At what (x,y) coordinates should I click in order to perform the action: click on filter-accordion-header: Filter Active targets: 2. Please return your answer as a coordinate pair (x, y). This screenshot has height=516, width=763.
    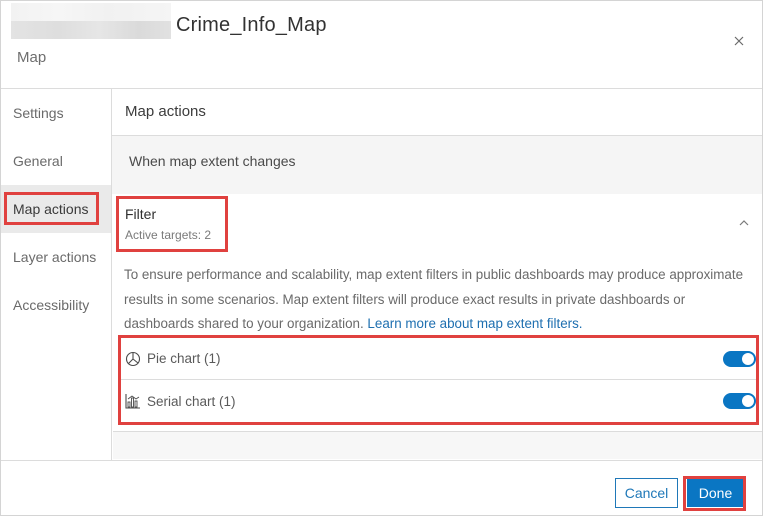
    Looking at the image, I should click on (437, 224).